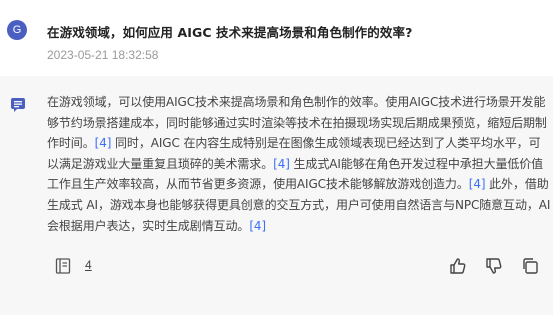  I want to click on source-count-link: 4, so click(88, 265).